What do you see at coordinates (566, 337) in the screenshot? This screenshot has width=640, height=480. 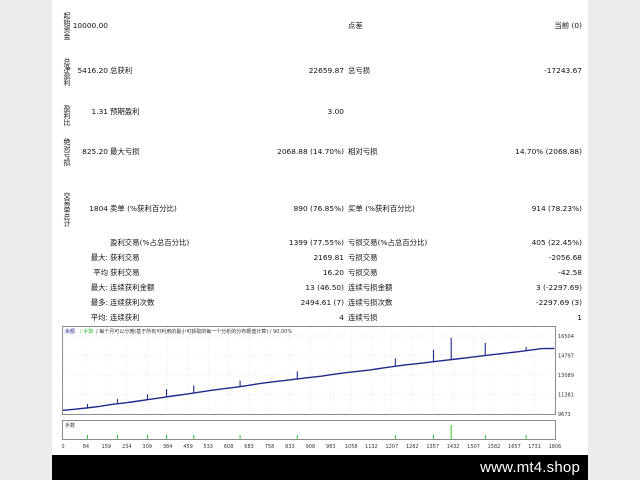 I see `y-tick-label: 16504` at bounding box center [566, 337].